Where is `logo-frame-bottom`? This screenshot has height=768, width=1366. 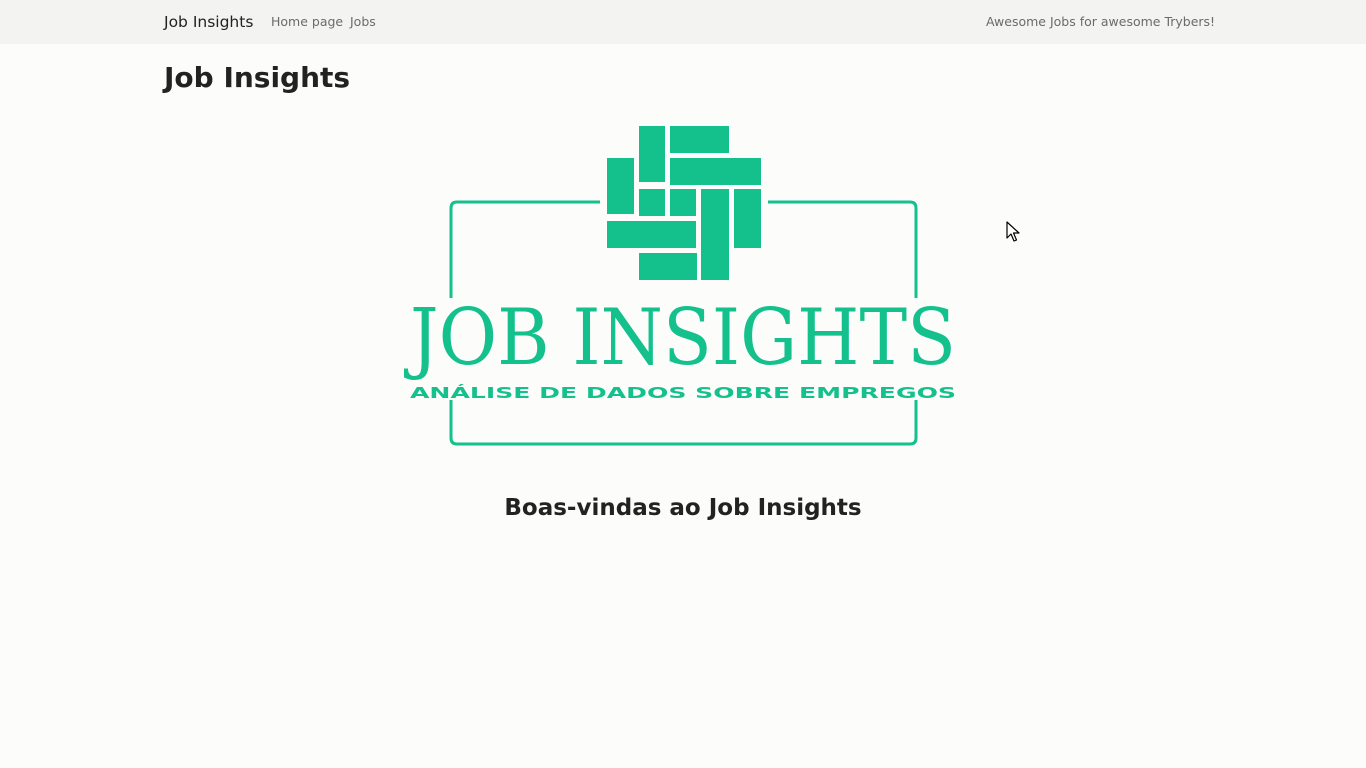 logo-frame-bottom is located at coordinates (683, 423).